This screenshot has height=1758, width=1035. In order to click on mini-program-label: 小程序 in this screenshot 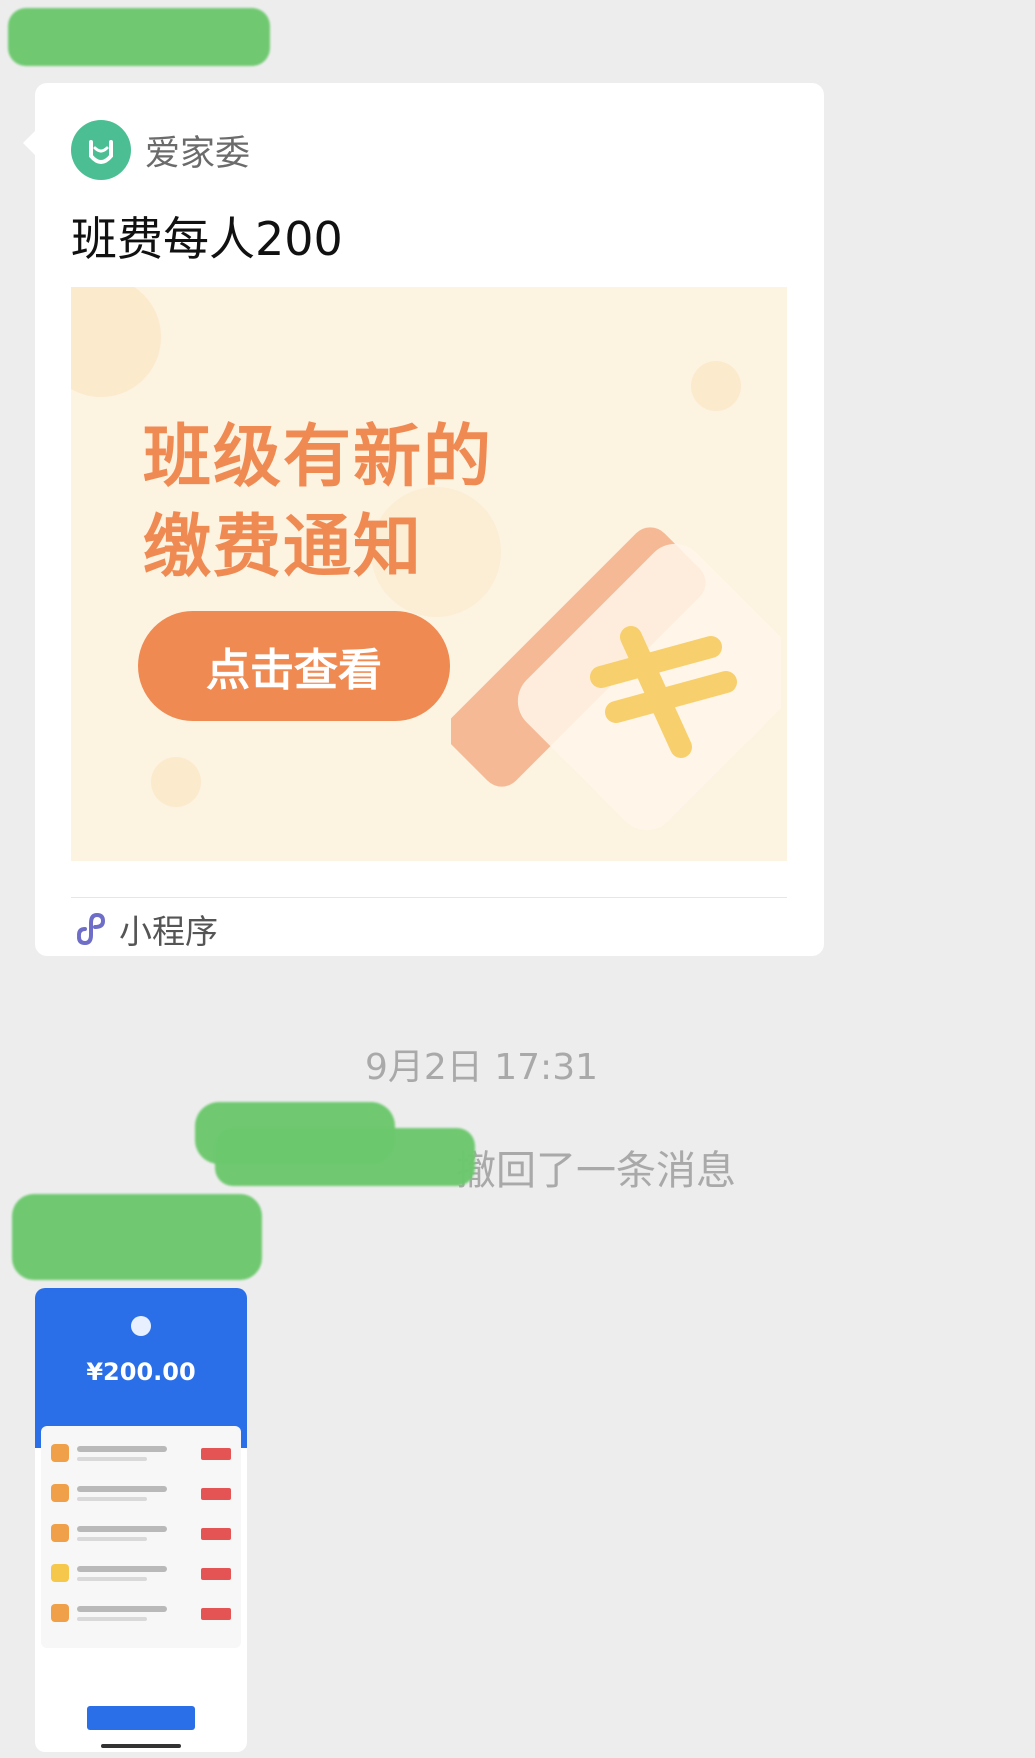, I will do `click(168, 931)`.